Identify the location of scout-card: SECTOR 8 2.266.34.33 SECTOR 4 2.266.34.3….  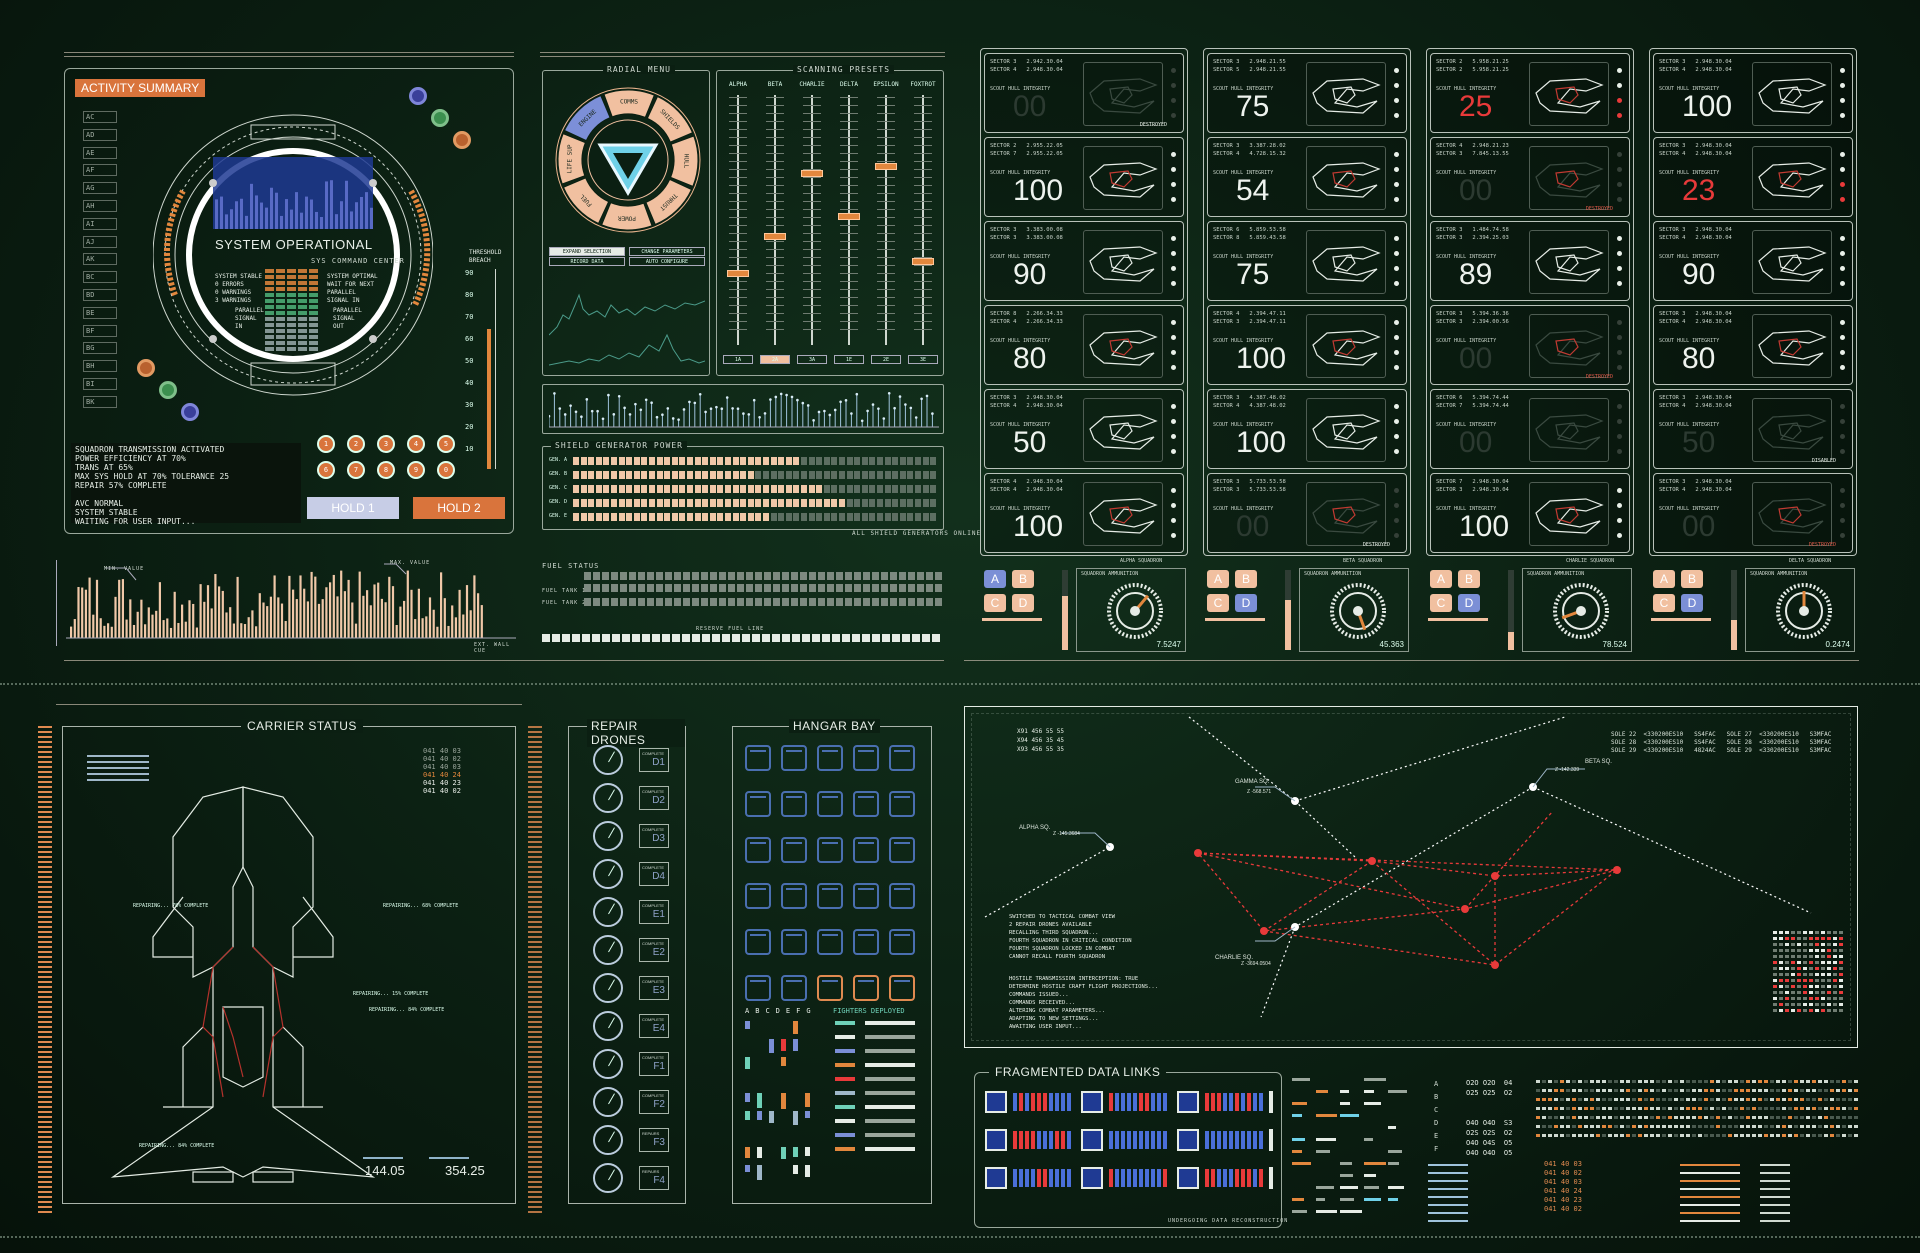
(1084, 345).